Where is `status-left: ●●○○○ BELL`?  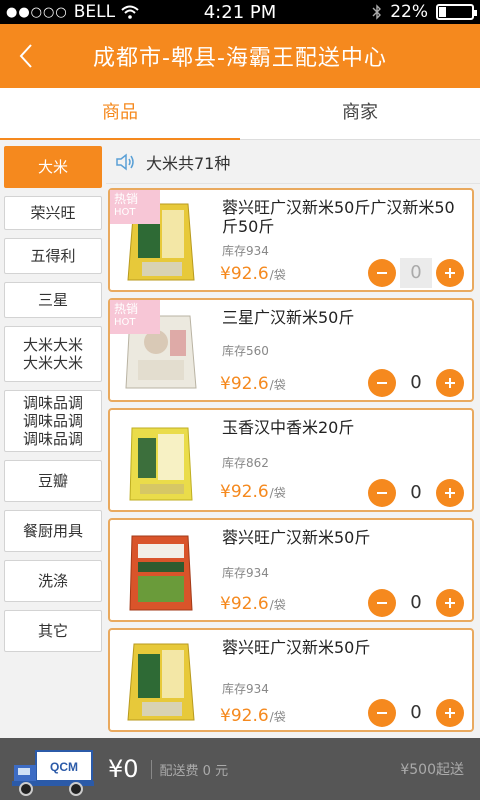 status-left: ●●○○○ BELL is located at coordinates (91, 12).